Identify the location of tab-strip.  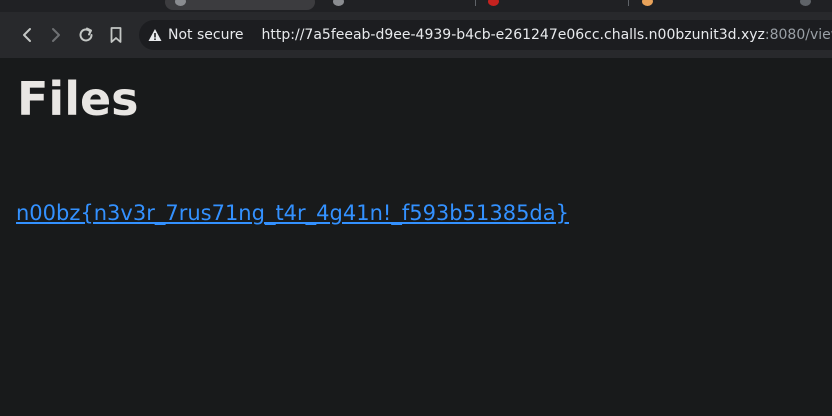
(416, 6).